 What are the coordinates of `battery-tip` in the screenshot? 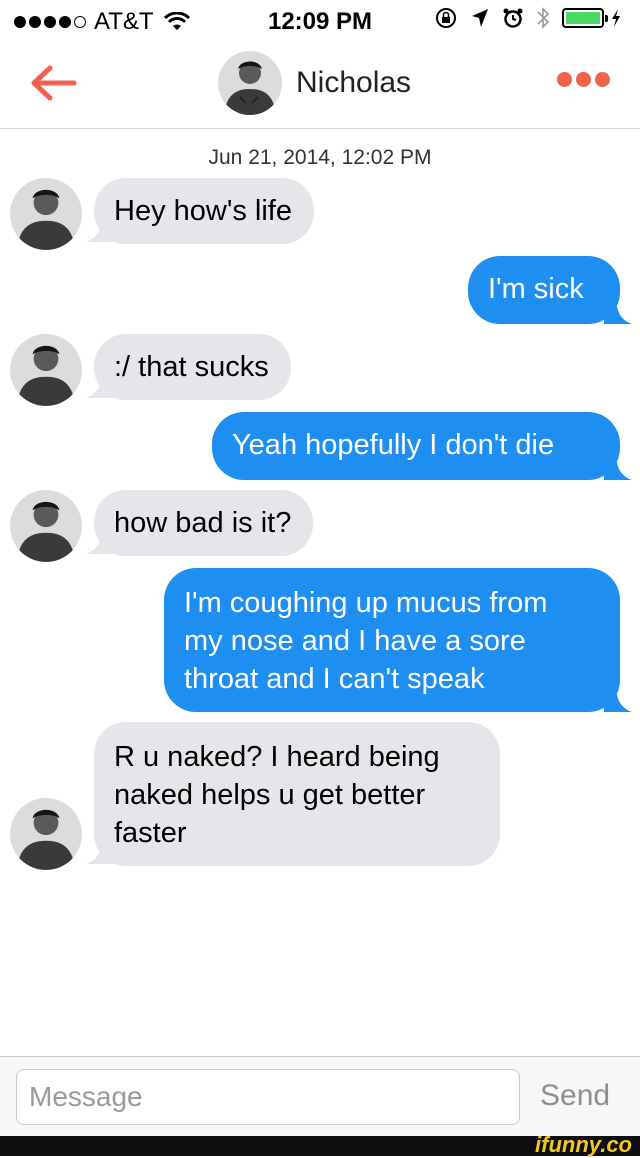 It's located at (606, 18).